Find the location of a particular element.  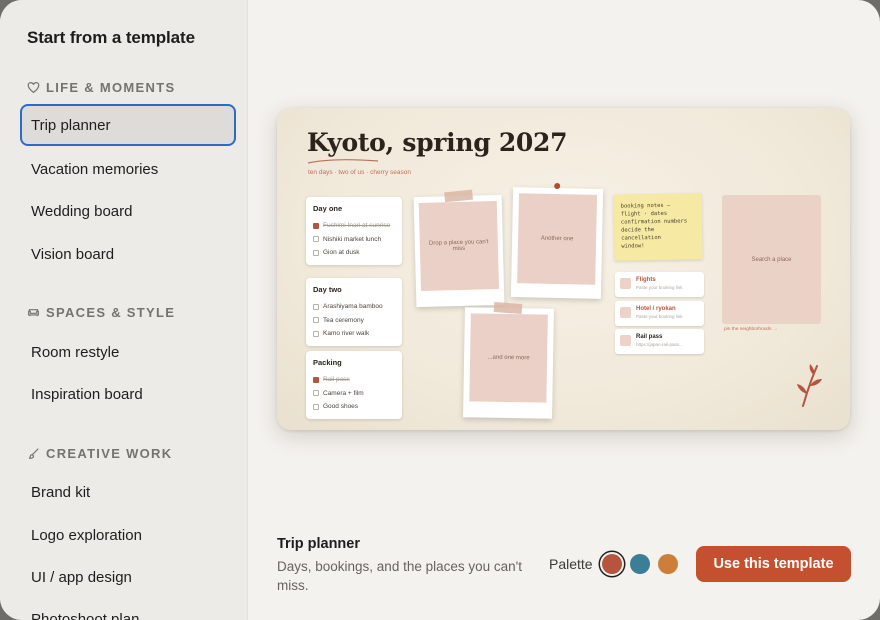

section-creative-work: CREATIVE WORK is located at coordinates (99, 453).